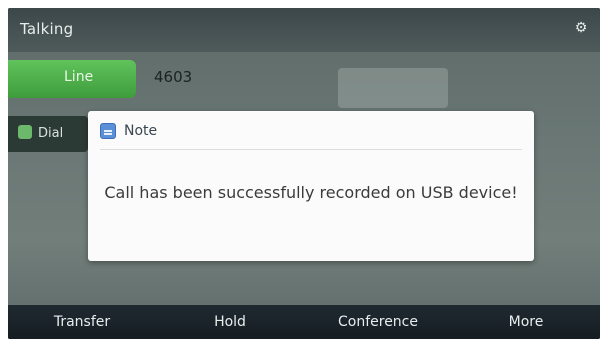  Describe the element at coordinates (393, 88) in the screenshot. I see `background-panel` at that location.